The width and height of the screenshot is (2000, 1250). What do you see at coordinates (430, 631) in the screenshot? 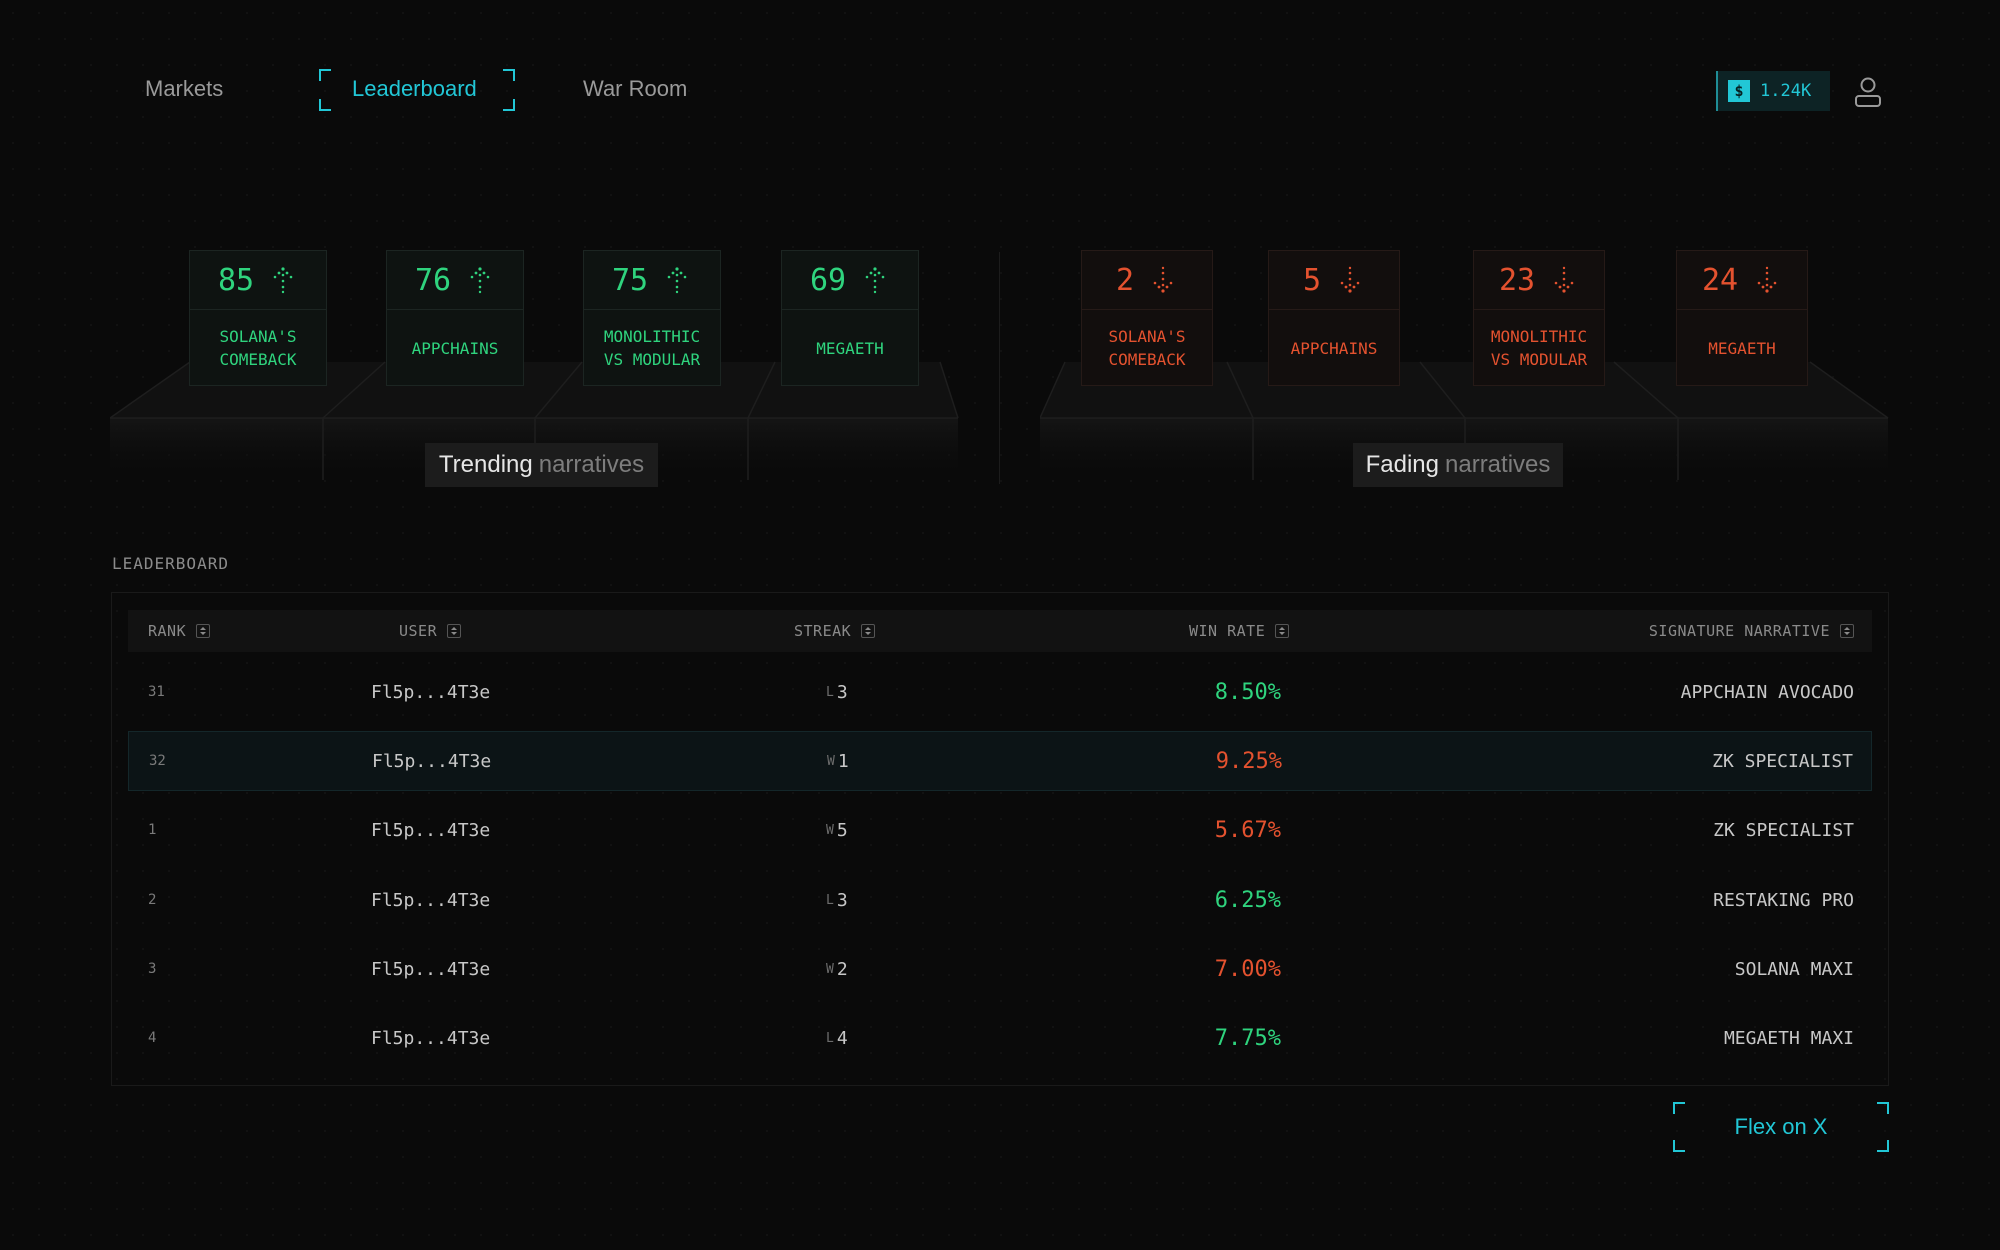
I see `column-user: USER` at bounding box center [430, 631].